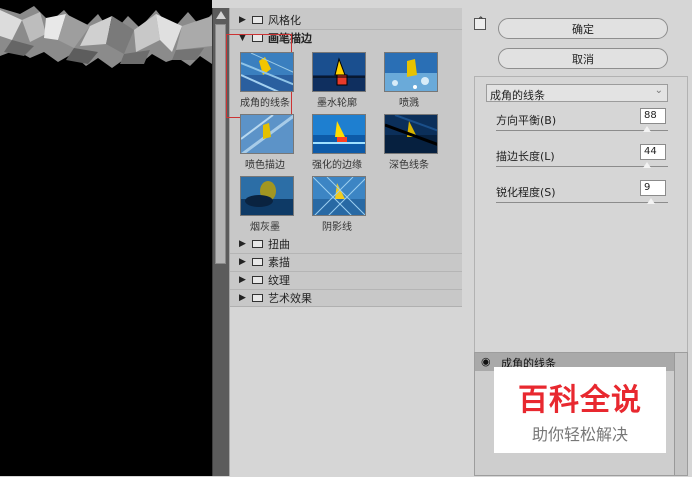 This screenshot has height=477, width=692. Describe the element at coordinates (586, 161) in the screenshot. I see `param-stroke-length: 描边长度(L) 44` at that location.